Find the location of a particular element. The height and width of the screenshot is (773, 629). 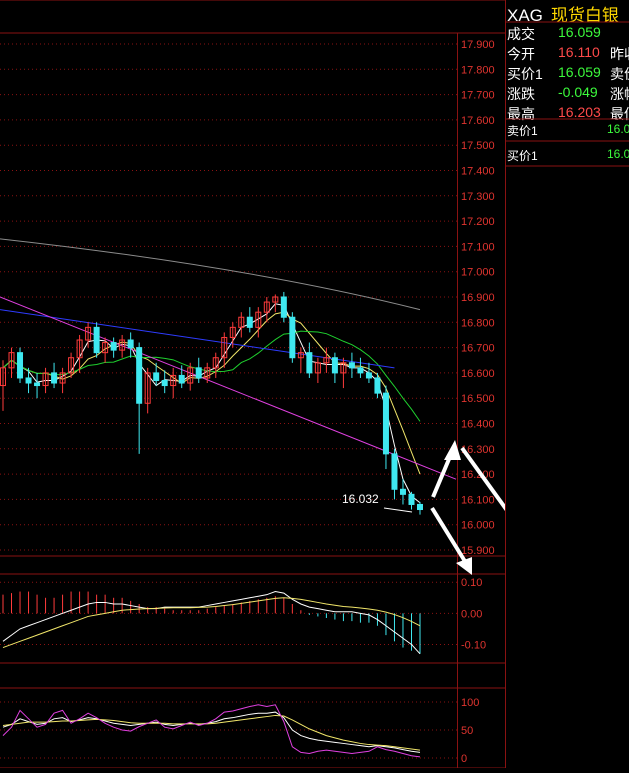

kdj-tick-label: 50 is located at coordinates (467, 731).